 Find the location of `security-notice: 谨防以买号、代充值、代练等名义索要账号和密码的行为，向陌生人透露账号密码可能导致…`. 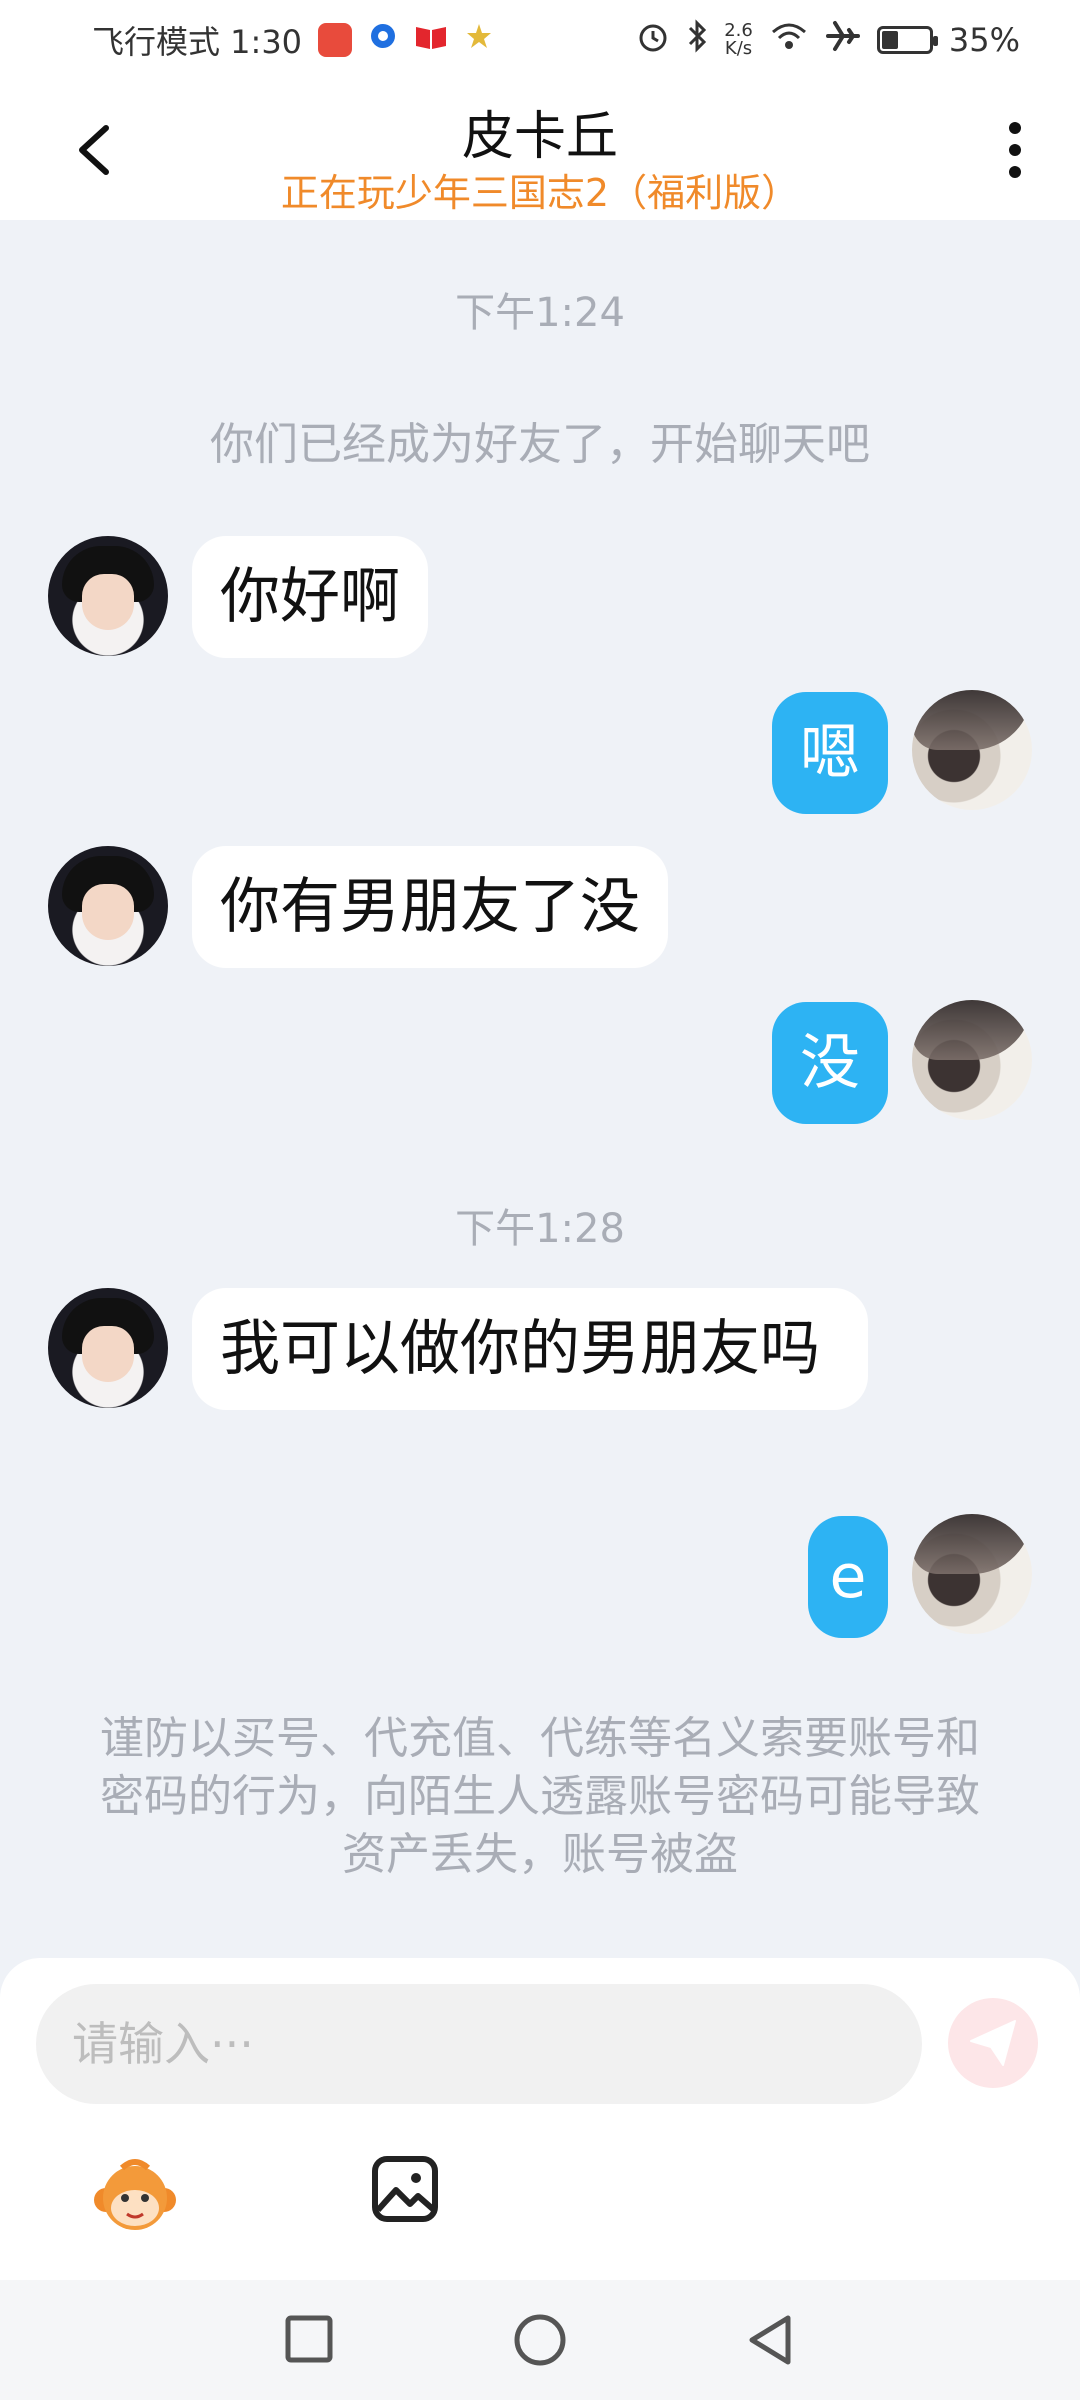

security-notice: 谨防以买号、代充值、代练等名义索要账号和密码的行为，向陌生人透露账号密码可能导致… is located at coordinates (540, 1796).